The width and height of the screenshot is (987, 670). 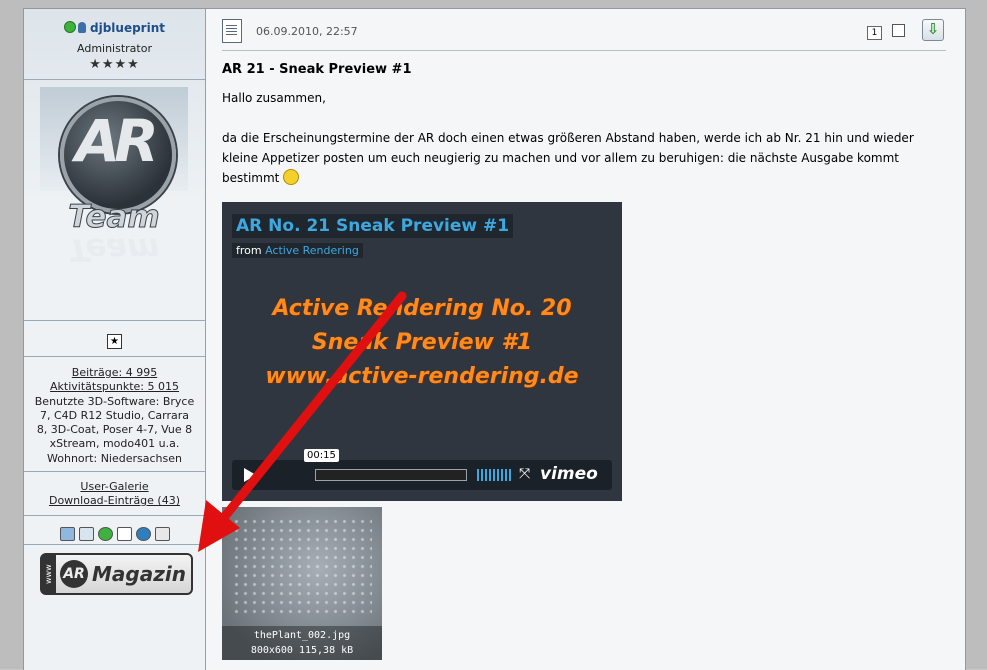 What do you see at coordinates (933, 30) in the screenshot?
I see `arrow-down-icon: ⇩` at bounding box center [933, 30].